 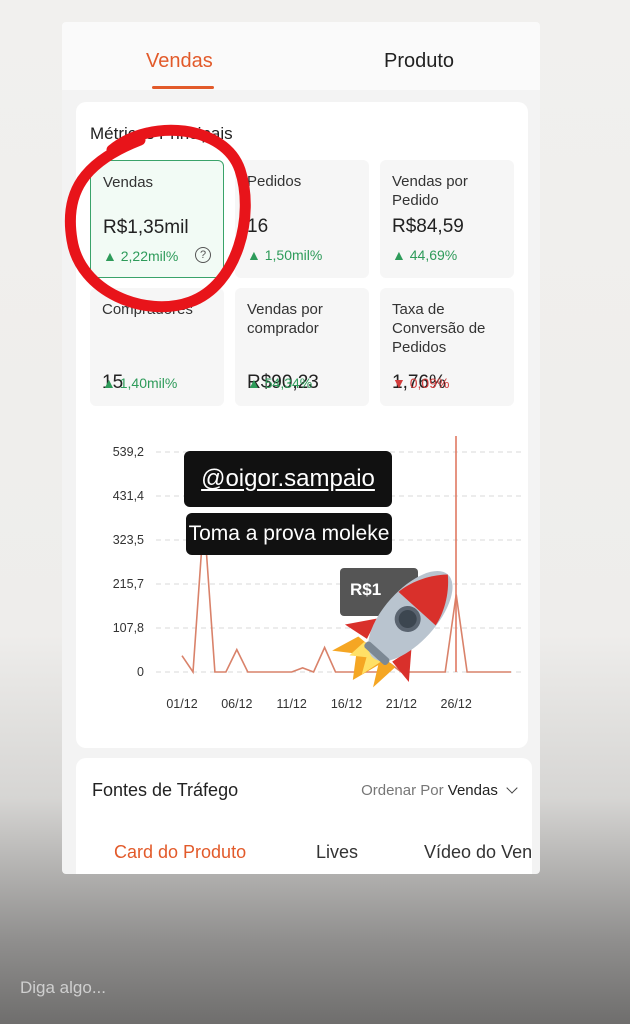 What do you see at coordinates (157, 347) in the screenshot?
I see `metric-card-compradores: Compradores 15 ▲ 1,40mil%` at bounding box center [157, 347].